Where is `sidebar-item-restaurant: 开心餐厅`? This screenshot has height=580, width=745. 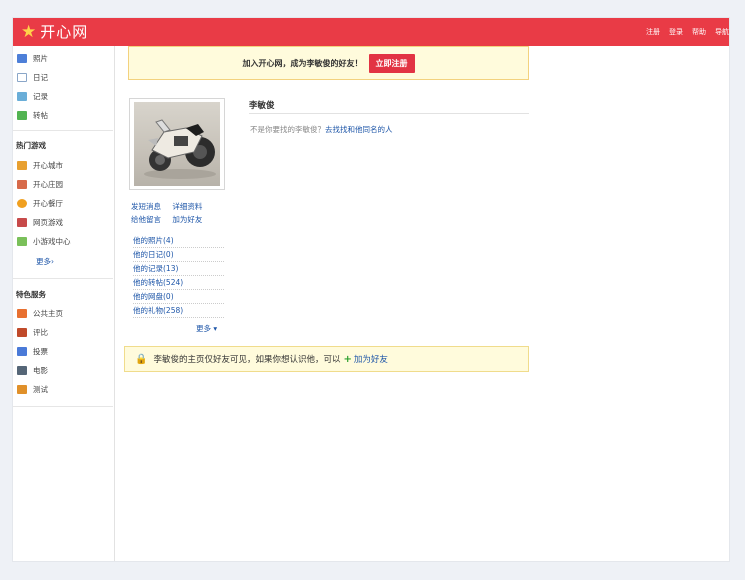
sidebar-item-restaurant: 开心餐厅 is located at coordinates (40, 203).